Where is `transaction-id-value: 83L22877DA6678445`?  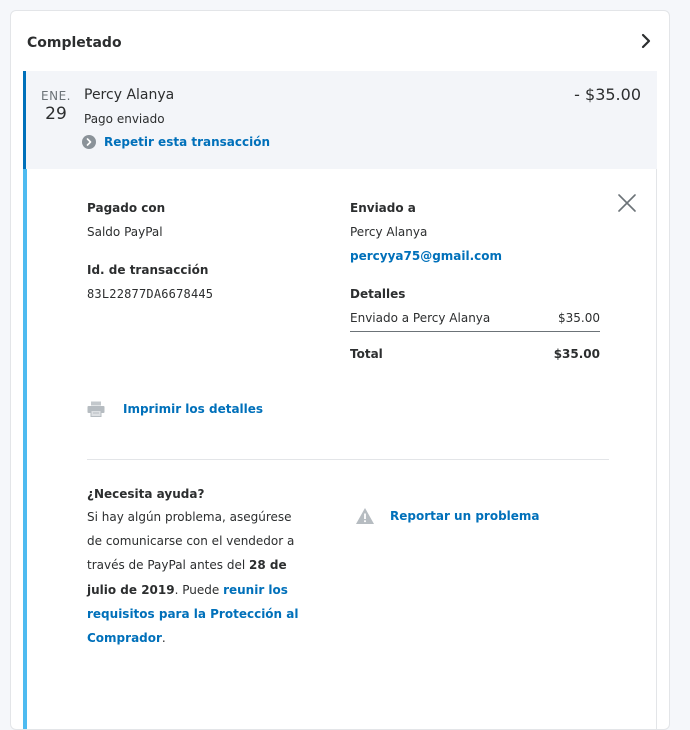
transaction-id-value: 83L22877DA6678445 is located at coordinates (150, 294).